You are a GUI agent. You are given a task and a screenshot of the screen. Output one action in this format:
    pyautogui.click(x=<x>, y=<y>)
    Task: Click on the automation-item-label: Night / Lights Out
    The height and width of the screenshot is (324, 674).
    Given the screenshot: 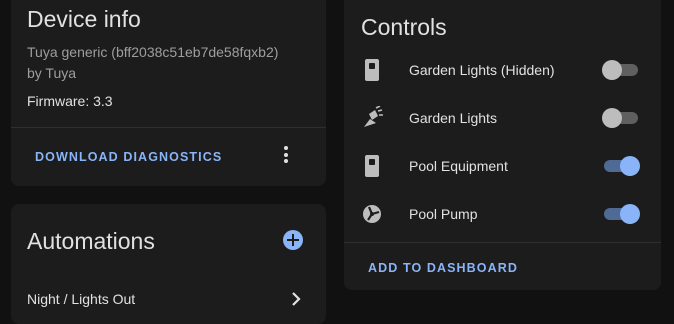 What is the action you would take?
    pyautogui.click(x=81, y=299)
    